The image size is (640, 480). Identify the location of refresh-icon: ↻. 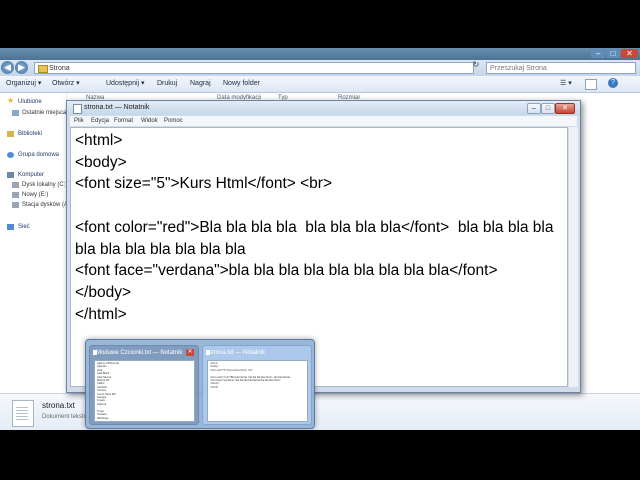
(476, 65).